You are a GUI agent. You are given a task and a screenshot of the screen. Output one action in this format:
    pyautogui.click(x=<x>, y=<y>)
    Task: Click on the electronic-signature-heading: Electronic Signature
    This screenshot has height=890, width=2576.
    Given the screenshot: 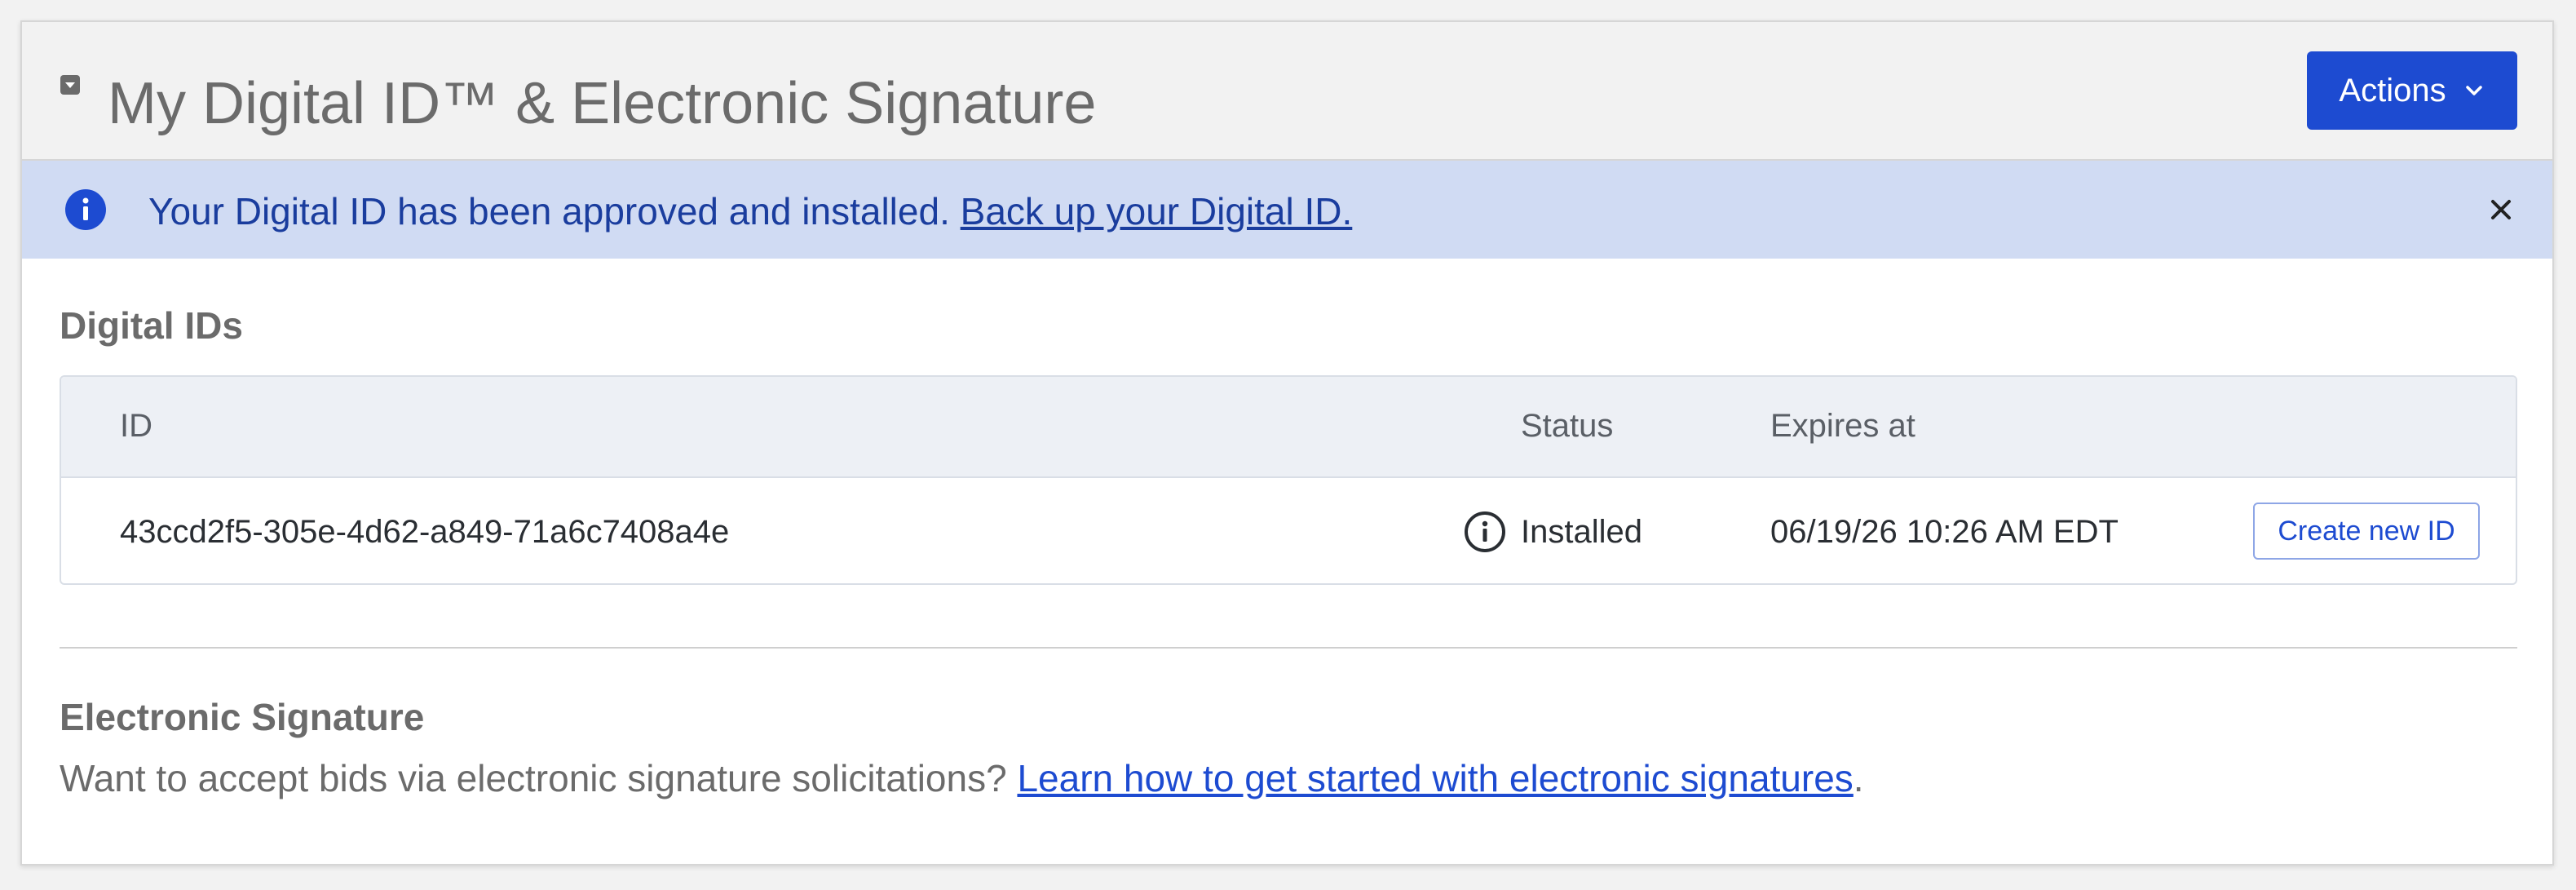 What is the action you would take?
    pyautogui.click(x=242, y=717)
    